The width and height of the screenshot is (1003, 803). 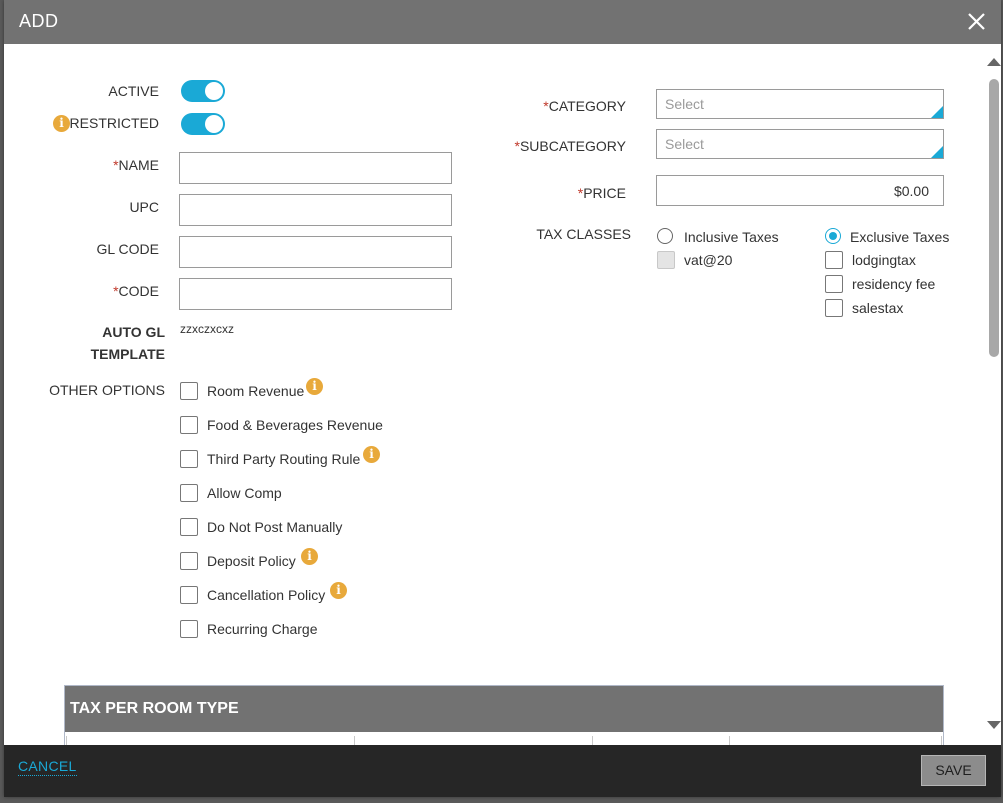 I want to click on inclusive-taxes-label: Inclusive Taxes, so click(x=731, y=237).